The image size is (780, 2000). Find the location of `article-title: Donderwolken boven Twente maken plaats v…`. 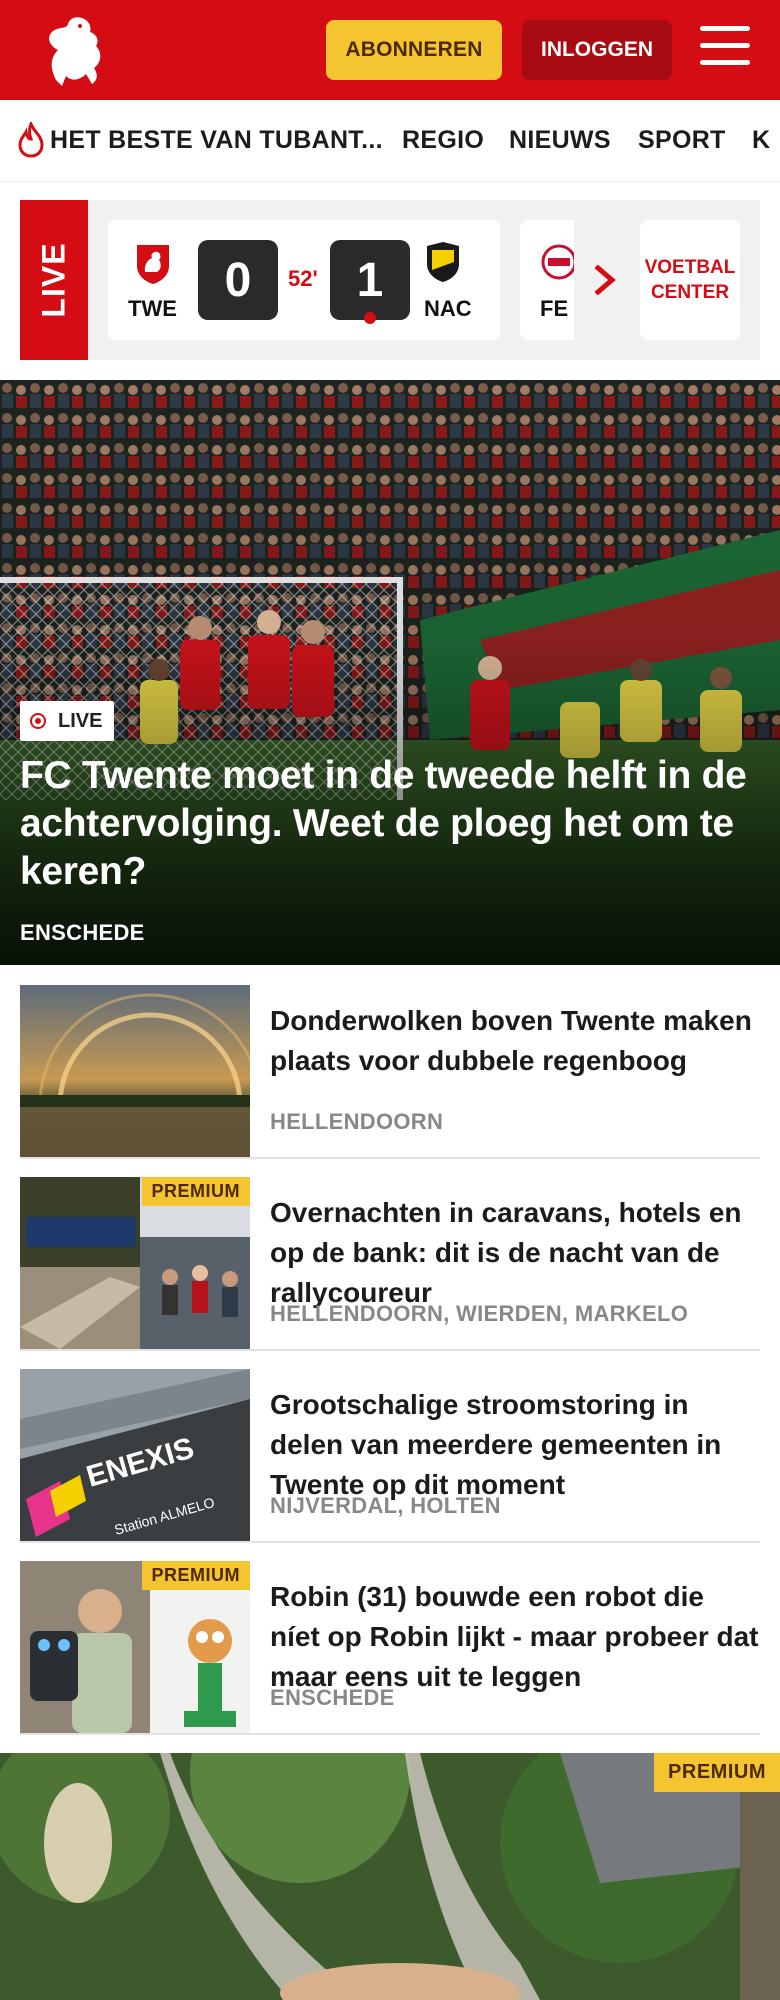

article-title: Donderwolken boven Twente maken plaats v… is located at coordinates (515, 1041).